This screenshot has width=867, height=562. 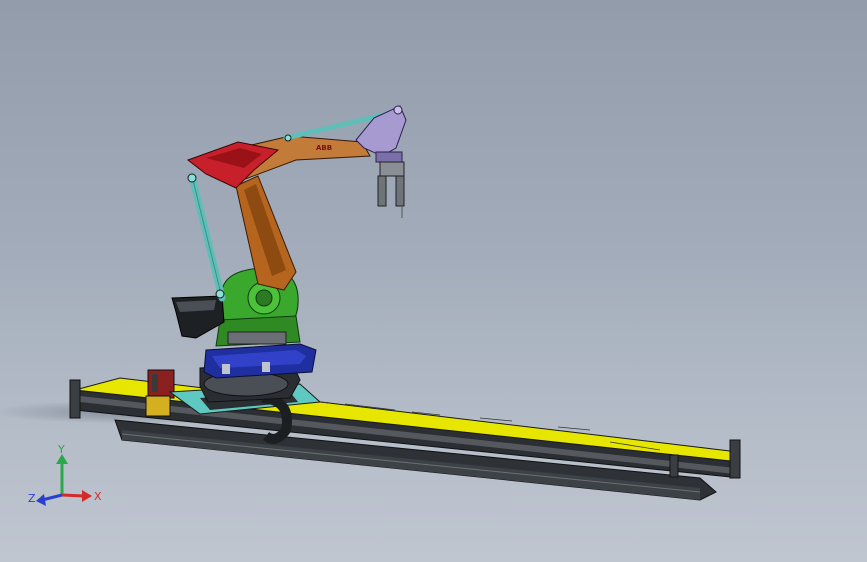 I want to click on gripper, so click(x=391, y=189).